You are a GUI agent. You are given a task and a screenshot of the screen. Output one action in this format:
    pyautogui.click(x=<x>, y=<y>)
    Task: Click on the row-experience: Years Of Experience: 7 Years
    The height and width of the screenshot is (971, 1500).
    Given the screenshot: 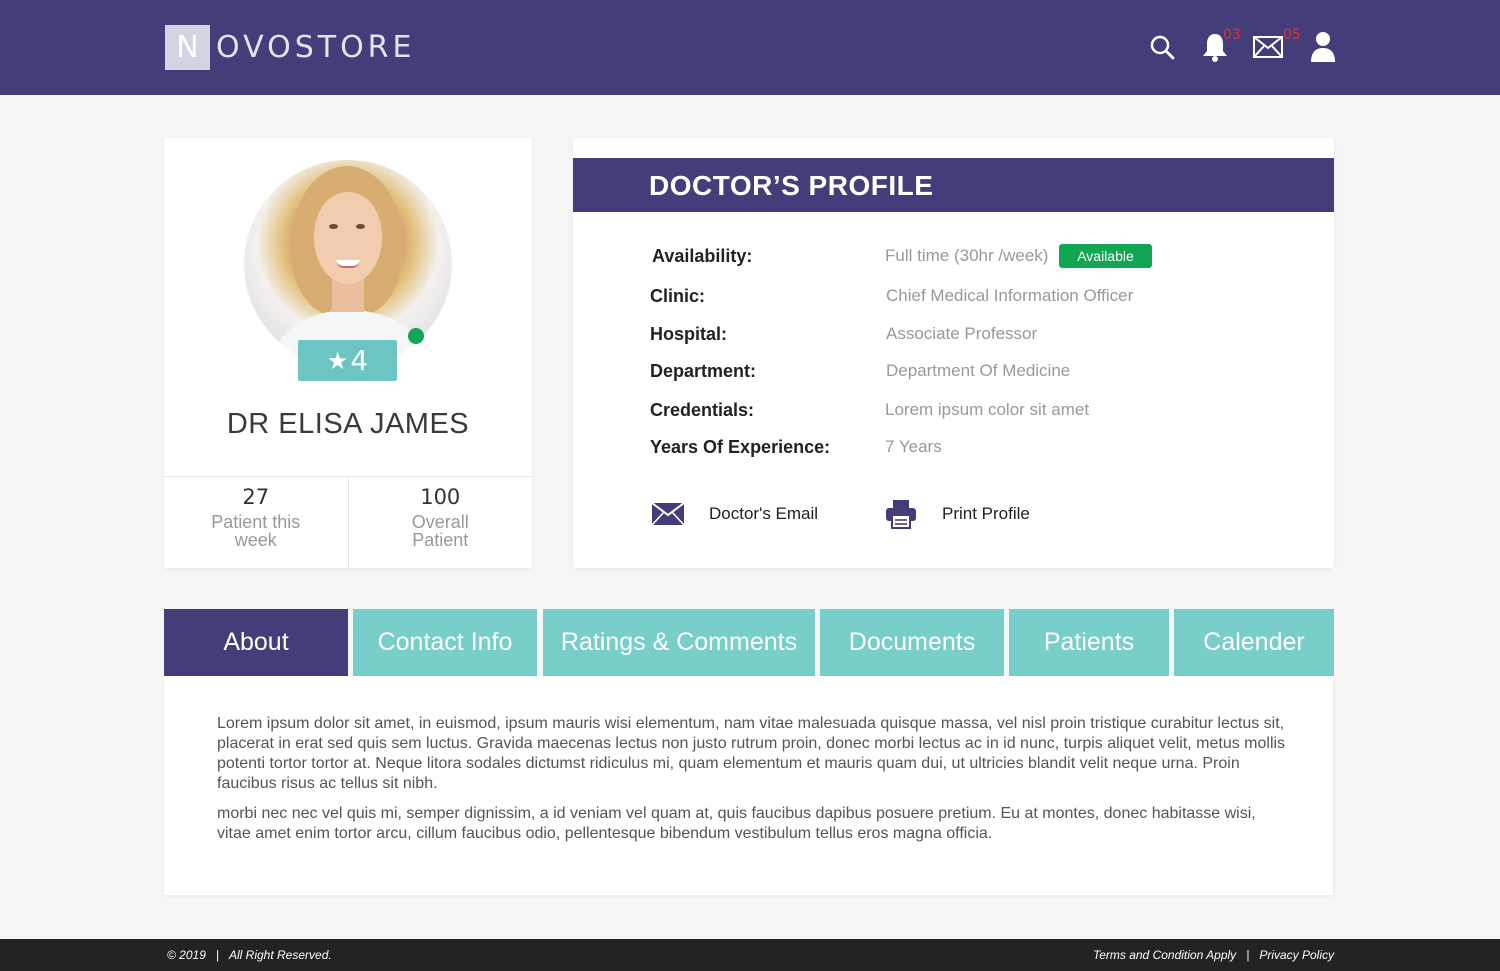 What is the action you would take?
    pyautogui.click(x=975, y=449)
    